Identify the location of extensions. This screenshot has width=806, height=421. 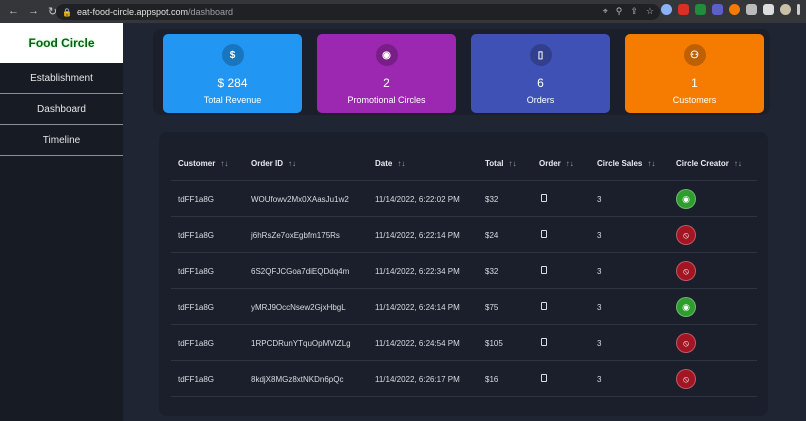
(730, 9).